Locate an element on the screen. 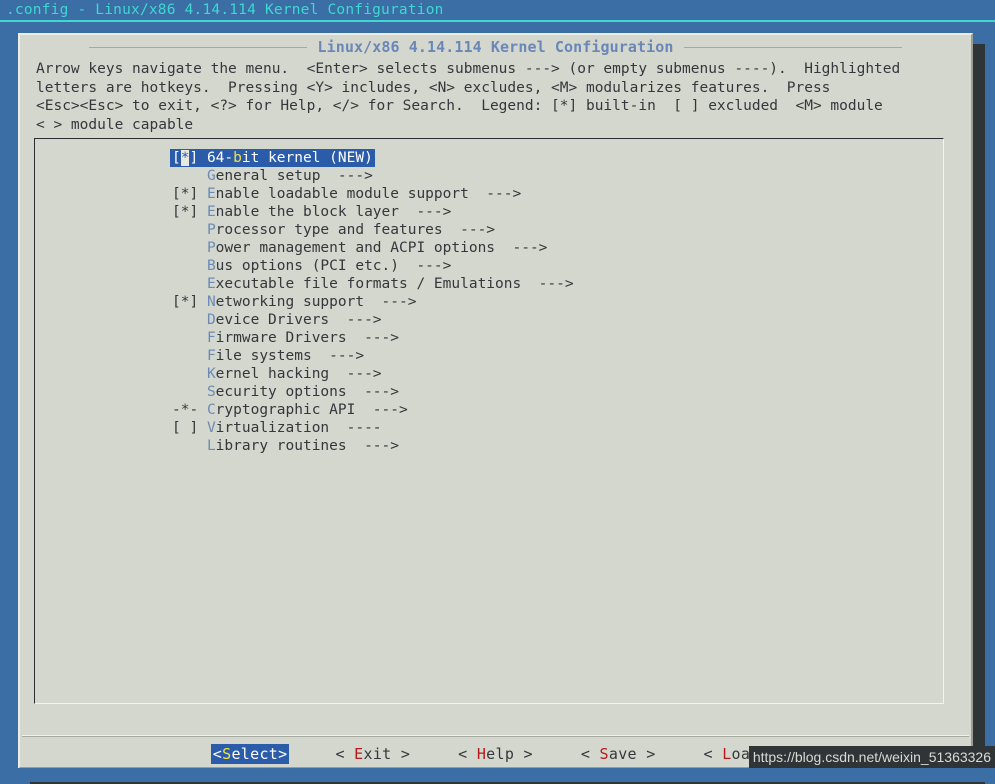 This screenshot has height=784, width=995. menu-line: [*] Enable loadable module support ---> is located at coordinates (373, 194).